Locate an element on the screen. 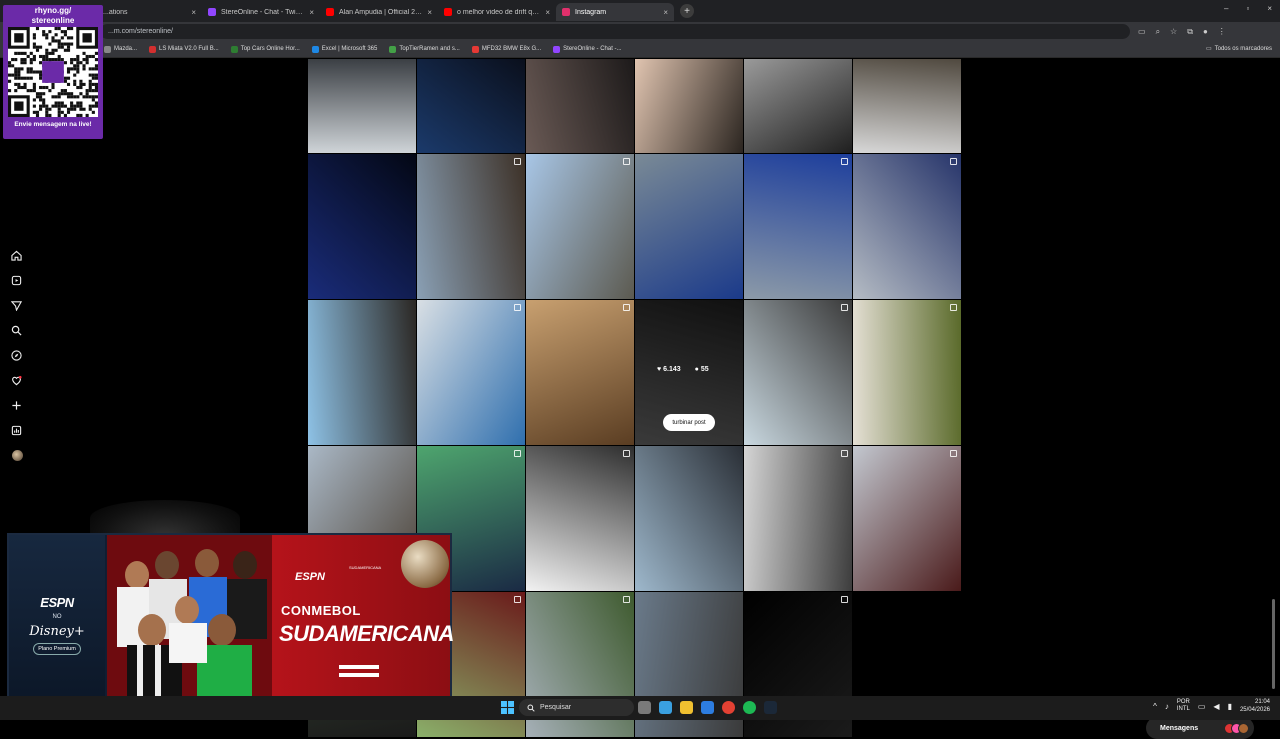 The width and height of the screenshot is (1280, 739). task-view-icon is located at coordinates (644, 707).